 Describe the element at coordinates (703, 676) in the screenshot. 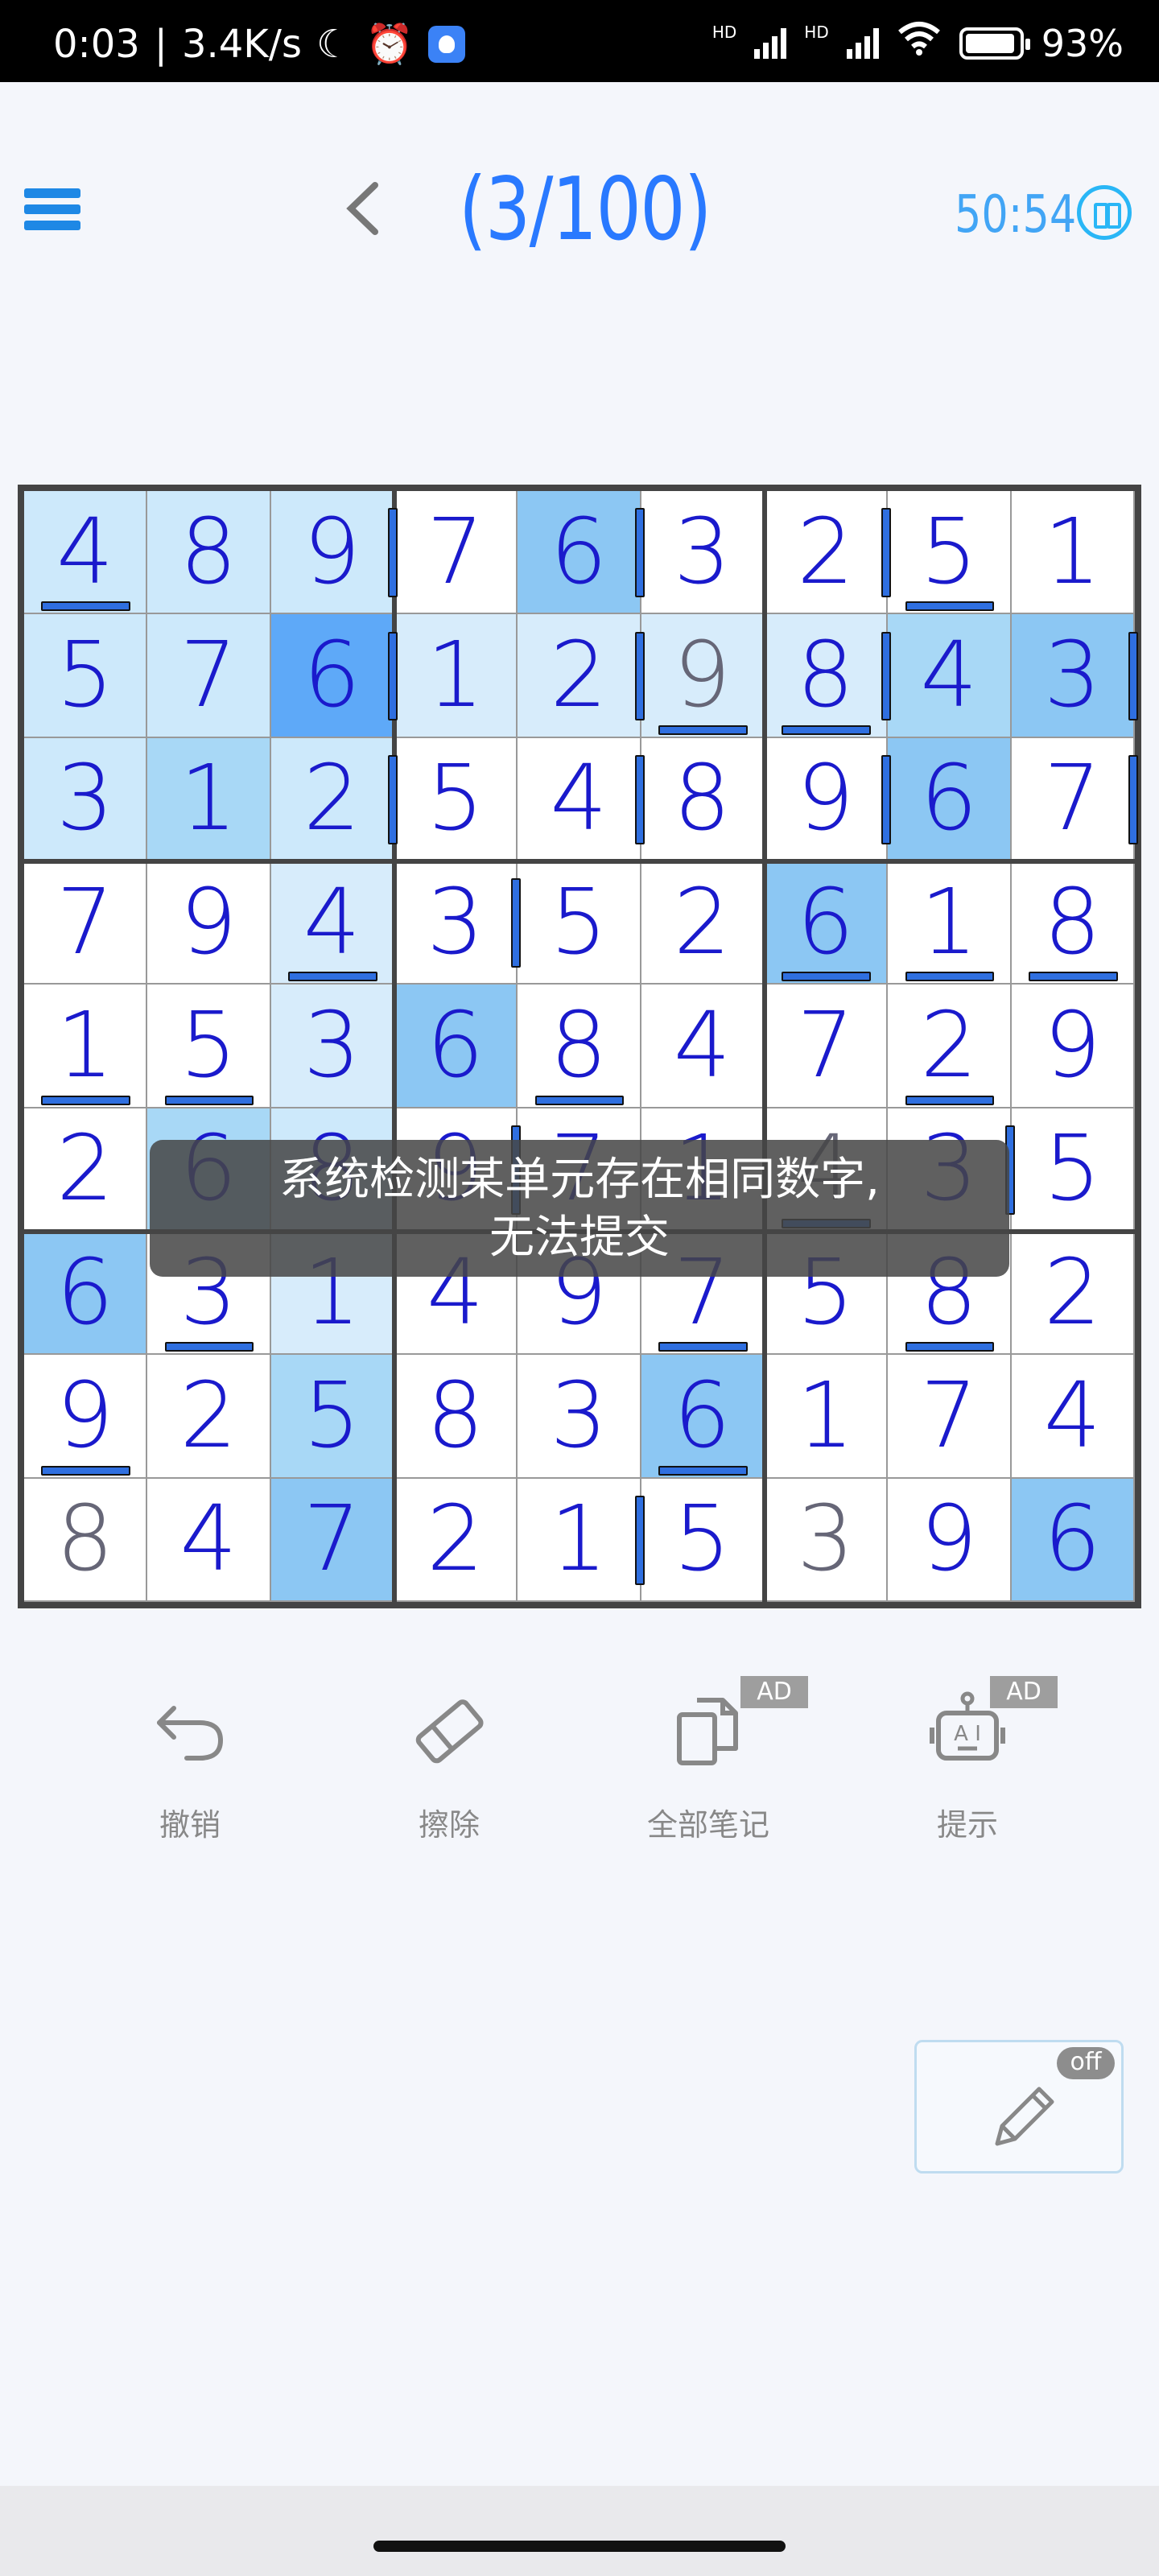

I see `sudoku-cell-r2c6: 9` at that location.